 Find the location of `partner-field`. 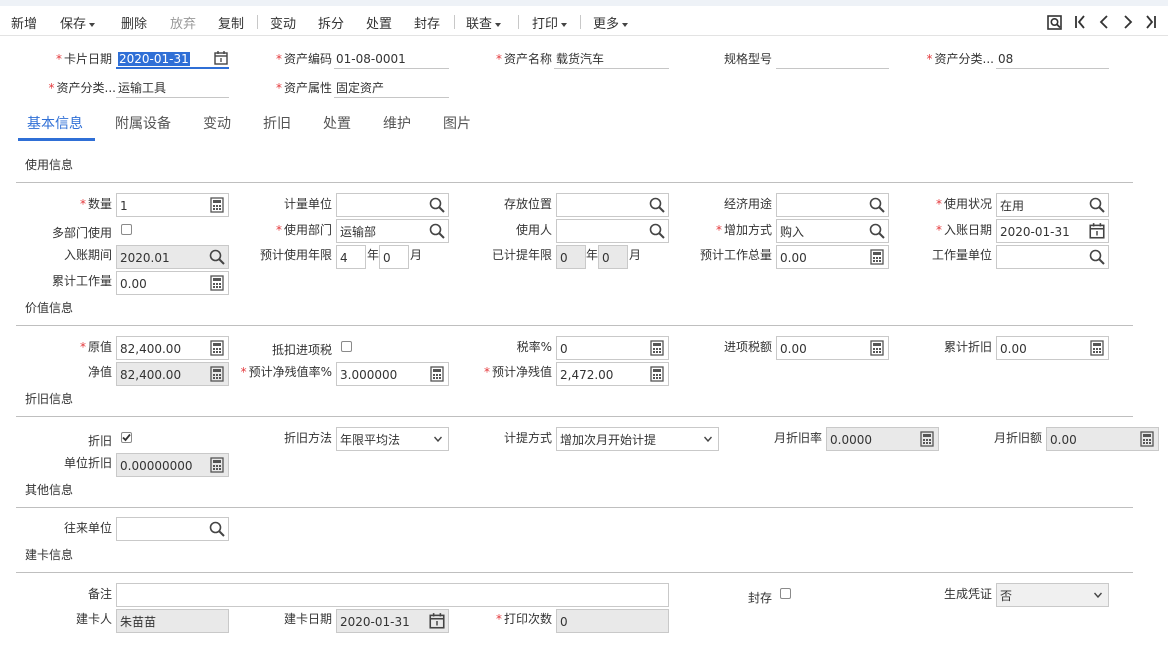

partner-field is located at coordinates (172, 529).